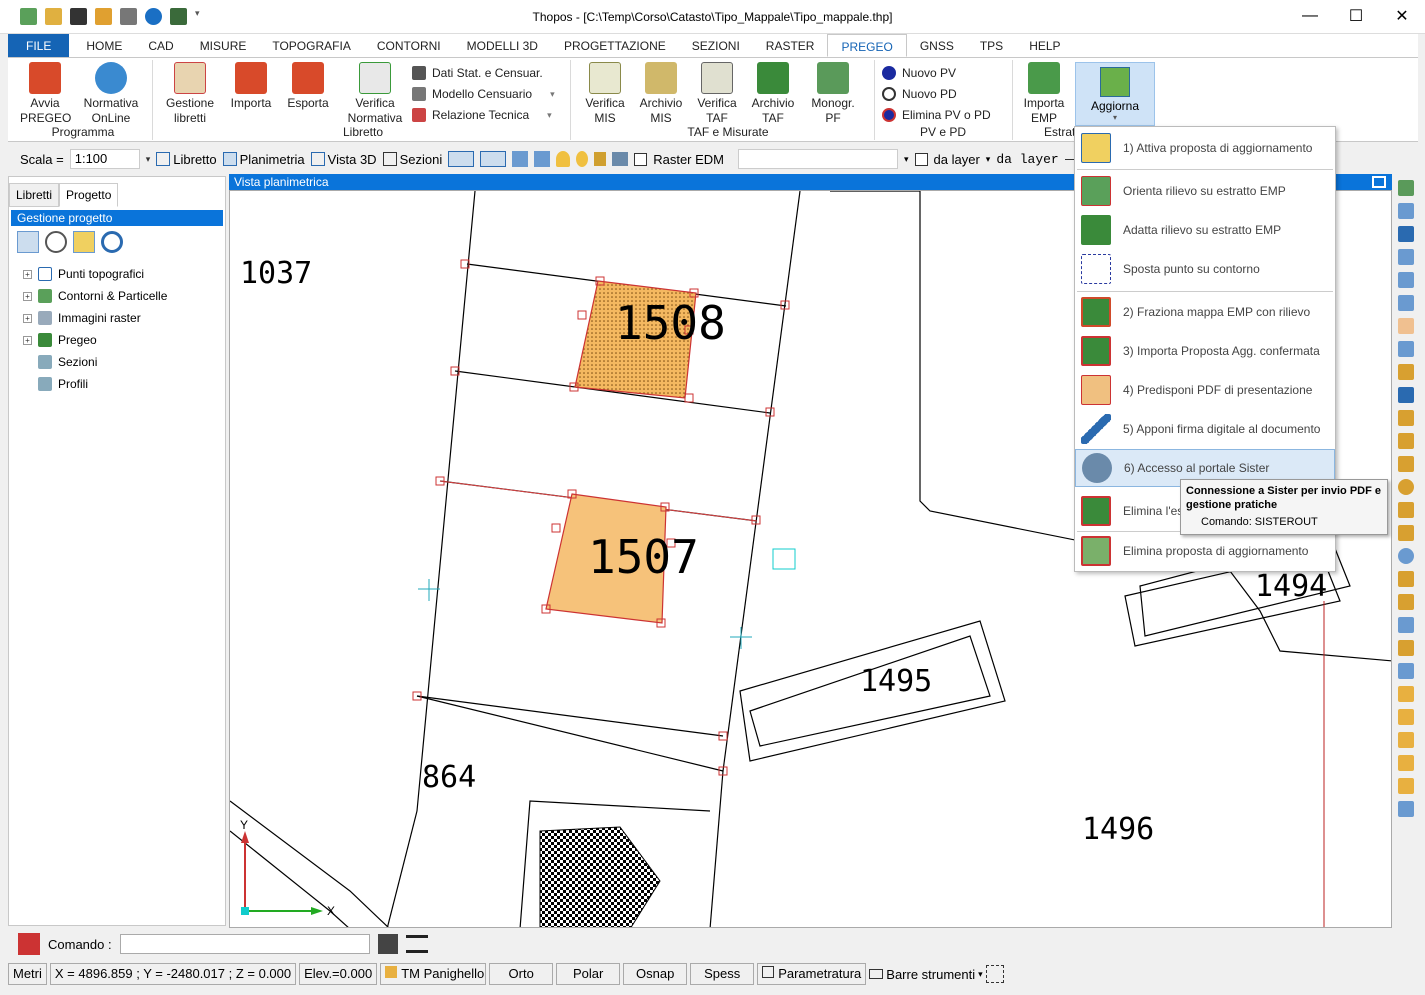 The image size is (1425, 995). What do you see at coordinates (461, 159) in the screenshot?
I see `layout-icon` at bounding box center [461, 159].